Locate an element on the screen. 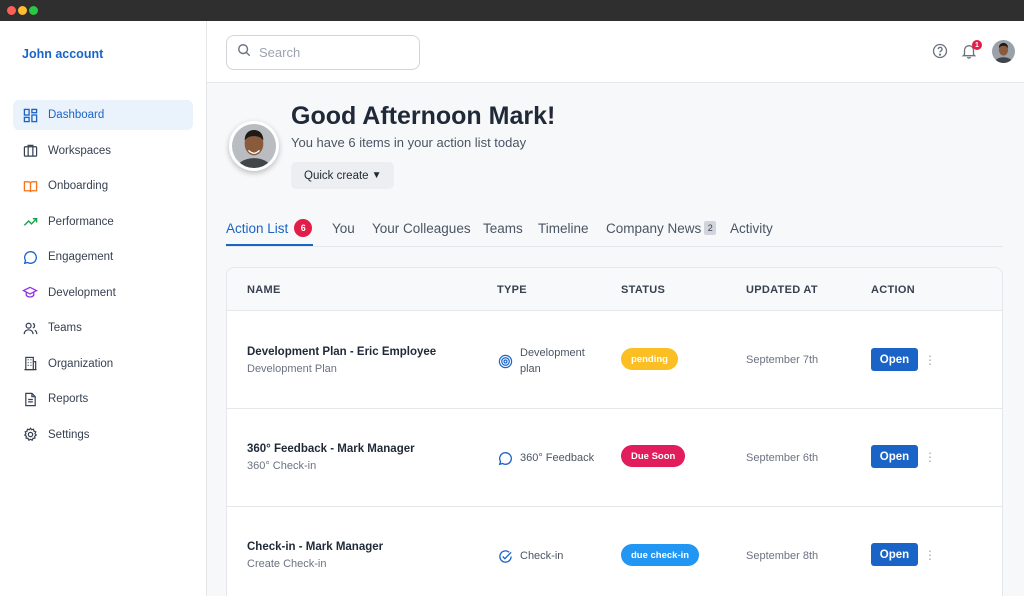 The width and height of the screenshot is (1024, 596). tab-label: You is located at coordinates (343, 228).